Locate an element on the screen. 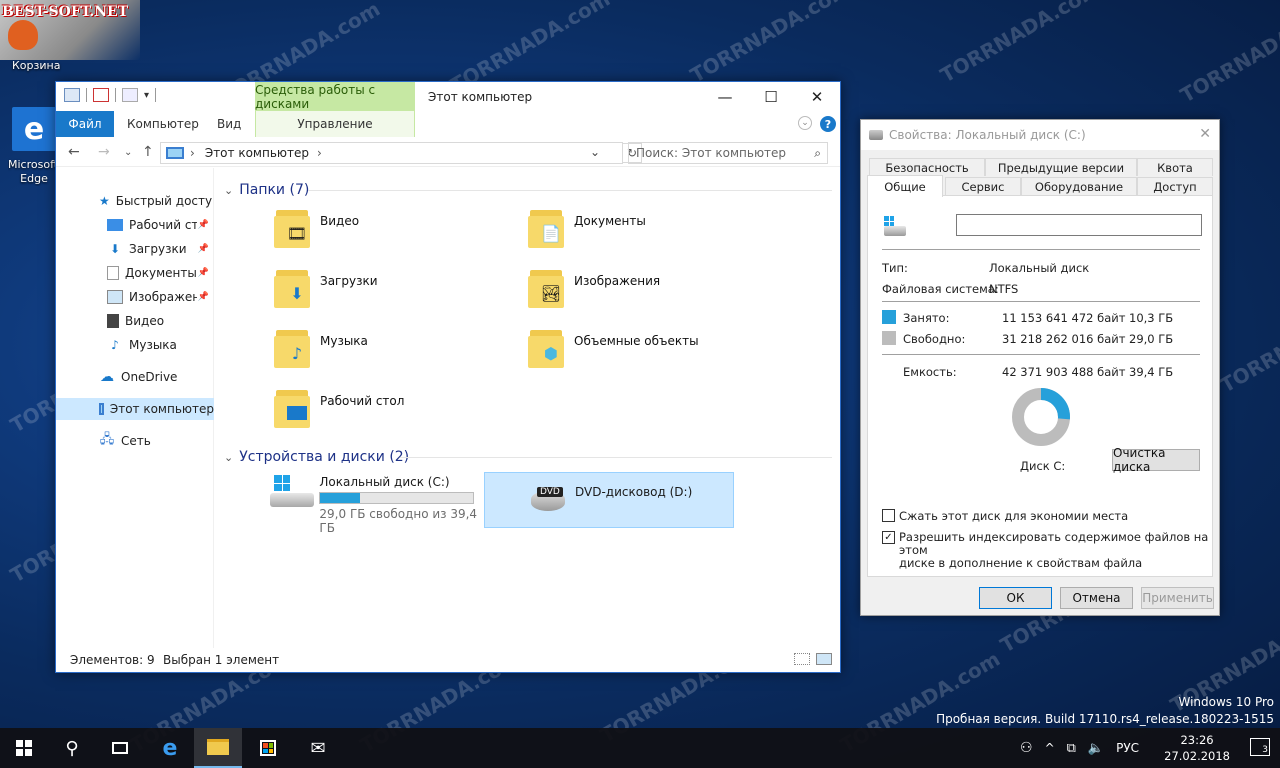 This screenshot has height=768, width=1280. search-input: Поиск: Этот компьютер ⌕ is located at coordinates (728, 153).